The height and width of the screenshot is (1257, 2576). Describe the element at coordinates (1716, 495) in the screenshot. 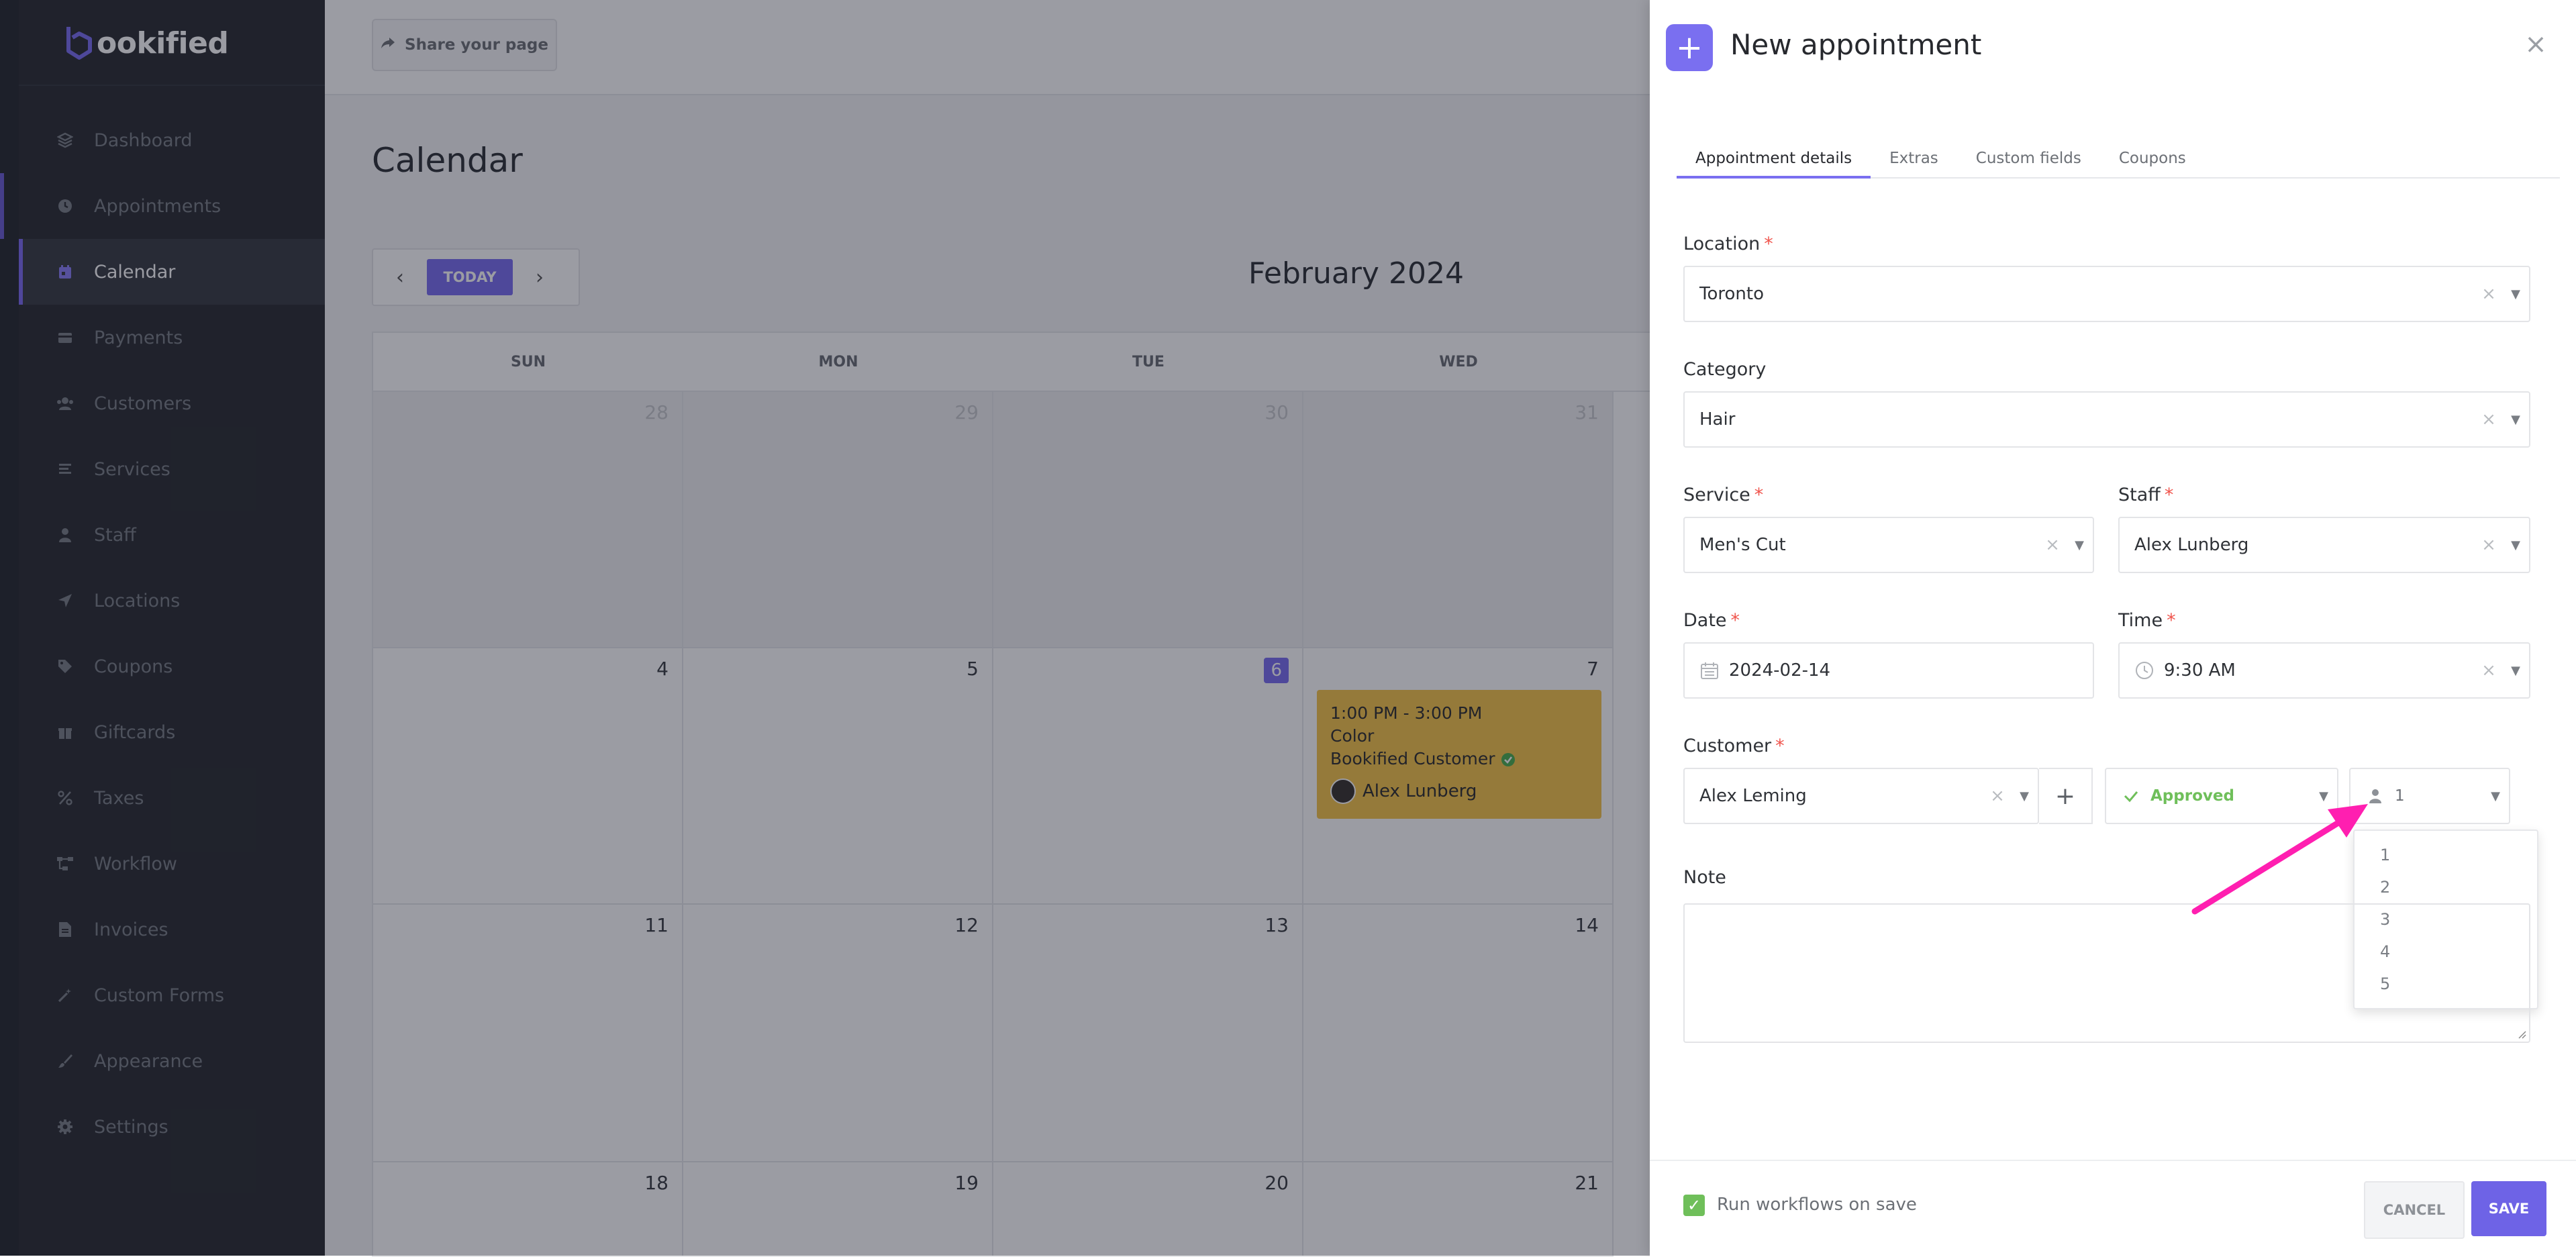

I see `service-label-text: Service` at that location.